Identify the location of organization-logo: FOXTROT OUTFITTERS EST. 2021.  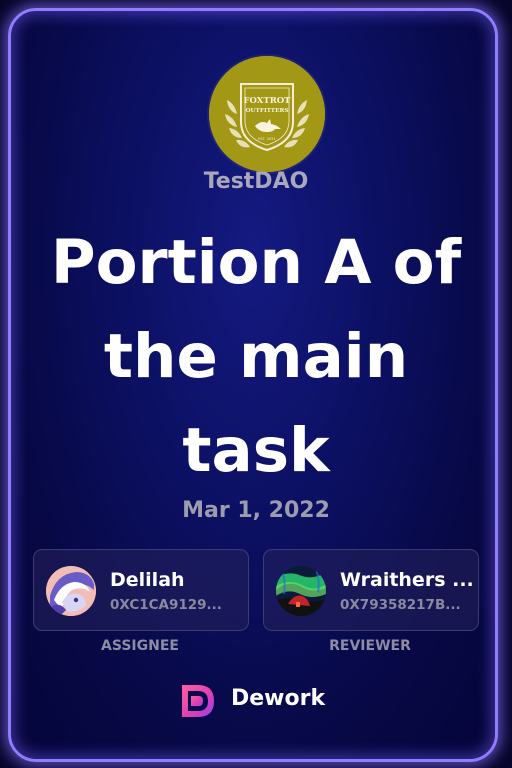
(267, 114).